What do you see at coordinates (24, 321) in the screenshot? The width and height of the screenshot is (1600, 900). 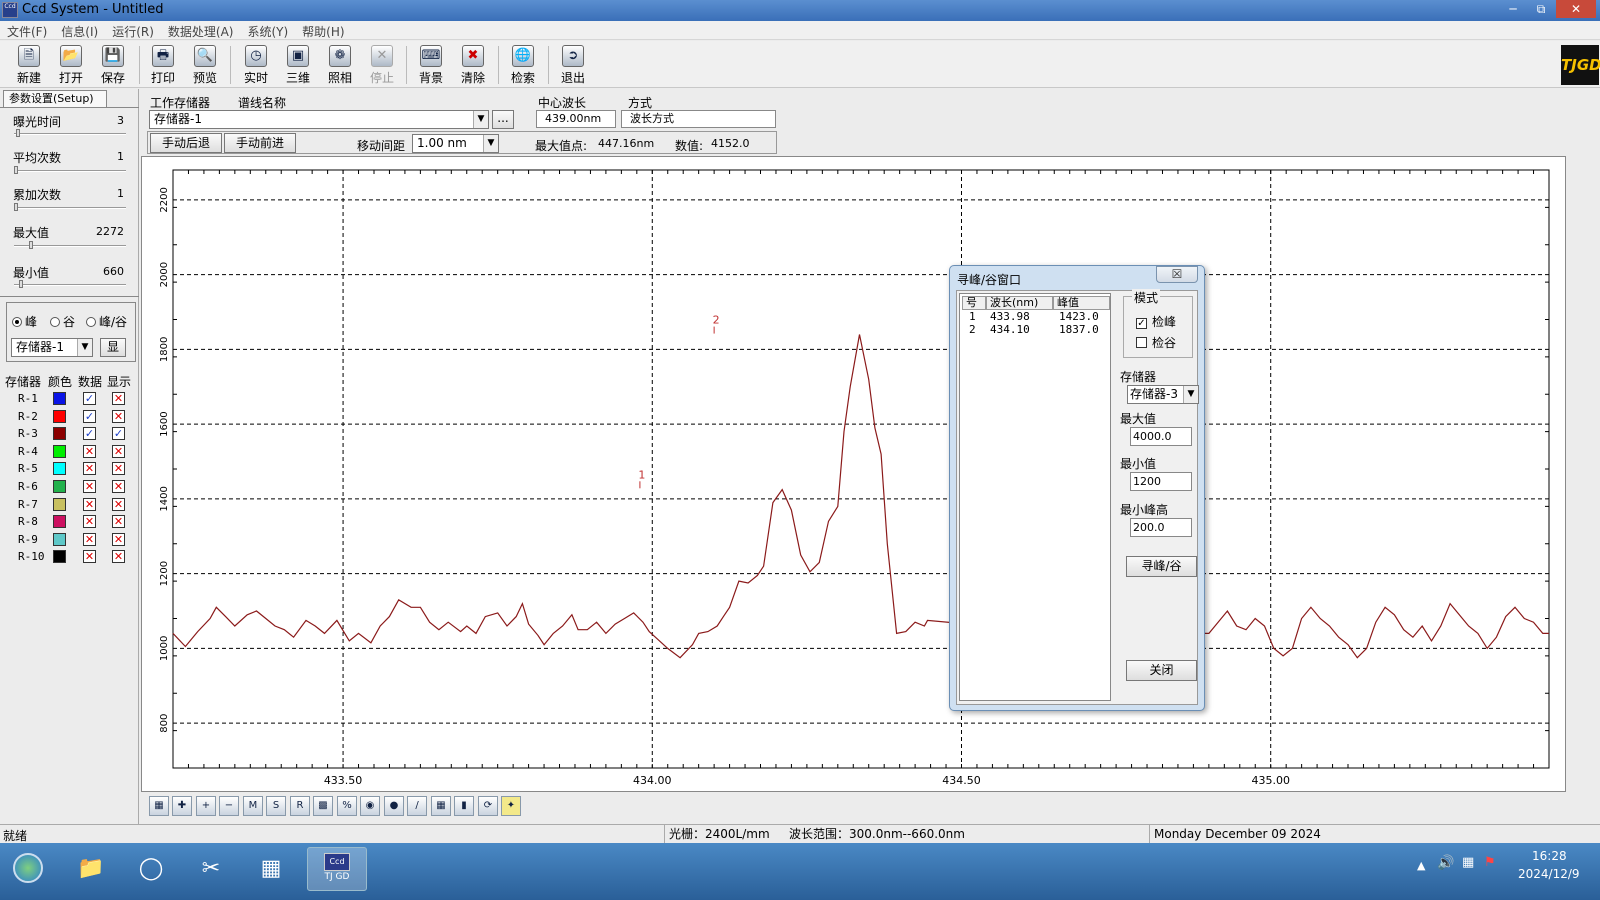 I see `radio-peak: 峰` at bounding box center [24, 321].